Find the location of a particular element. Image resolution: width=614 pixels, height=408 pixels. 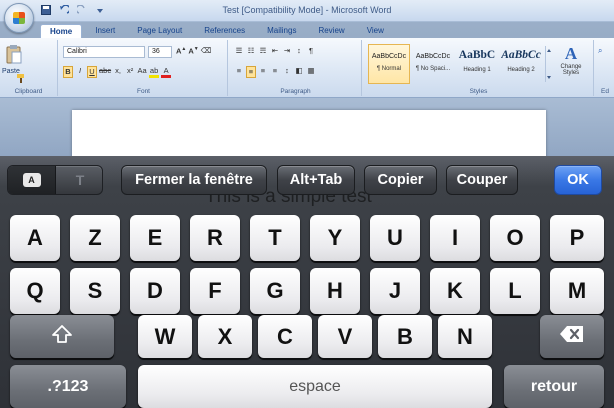

line-spacing-icon: ↕ is located at coordinates (287, 72).